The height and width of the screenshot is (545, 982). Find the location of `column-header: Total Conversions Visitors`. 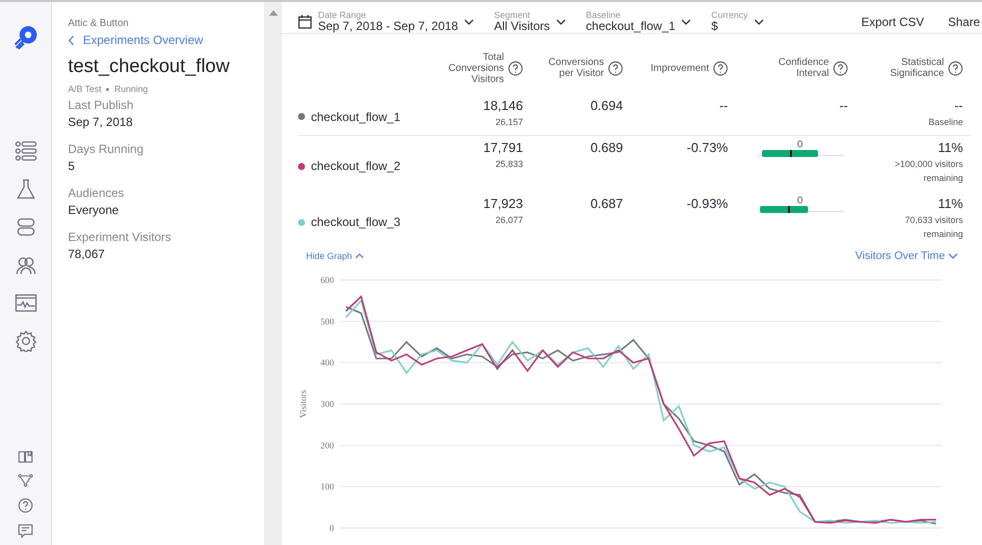

column-header: Total Conversions Visitors is located at coordinates (476, 68).